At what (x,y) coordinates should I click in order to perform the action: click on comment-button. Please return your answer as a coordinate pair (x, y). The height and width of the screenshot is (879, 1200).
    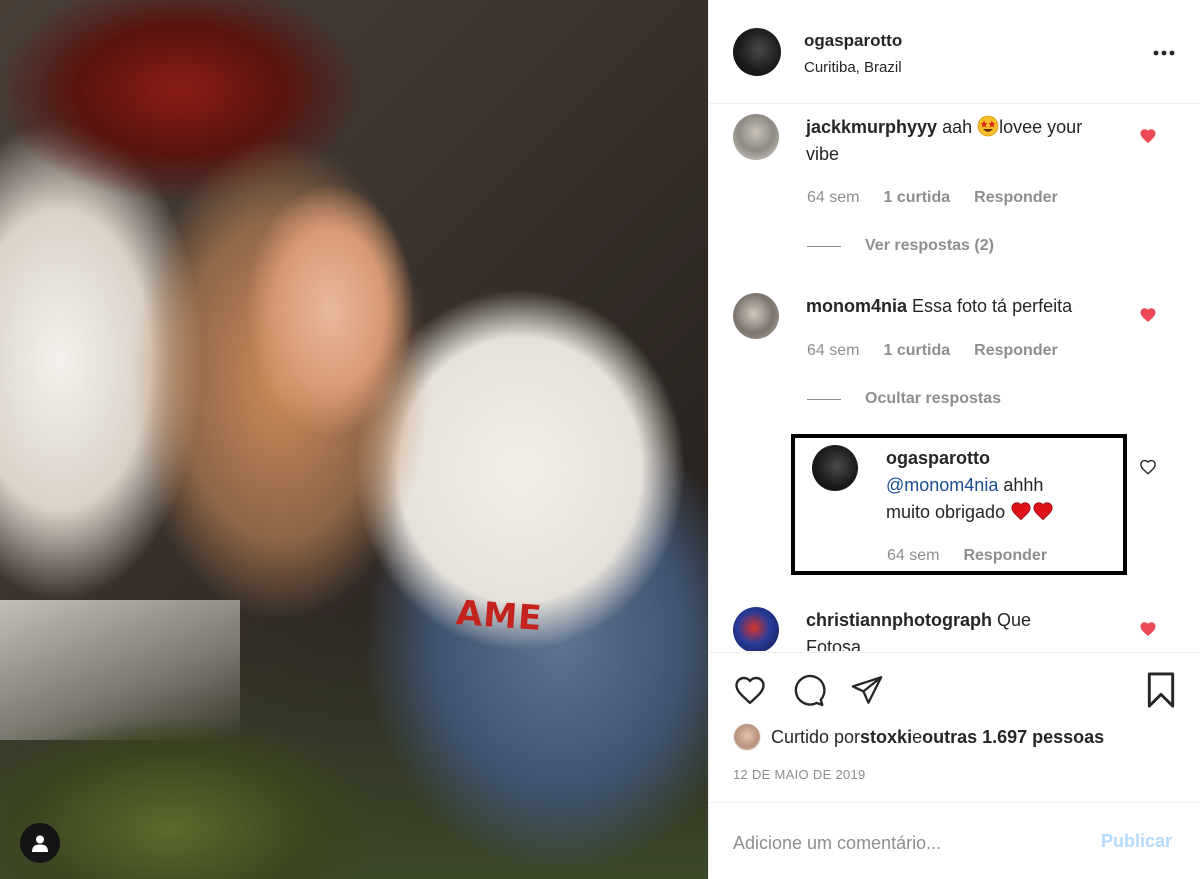
    Looking at the image, I should click on (808, 690).